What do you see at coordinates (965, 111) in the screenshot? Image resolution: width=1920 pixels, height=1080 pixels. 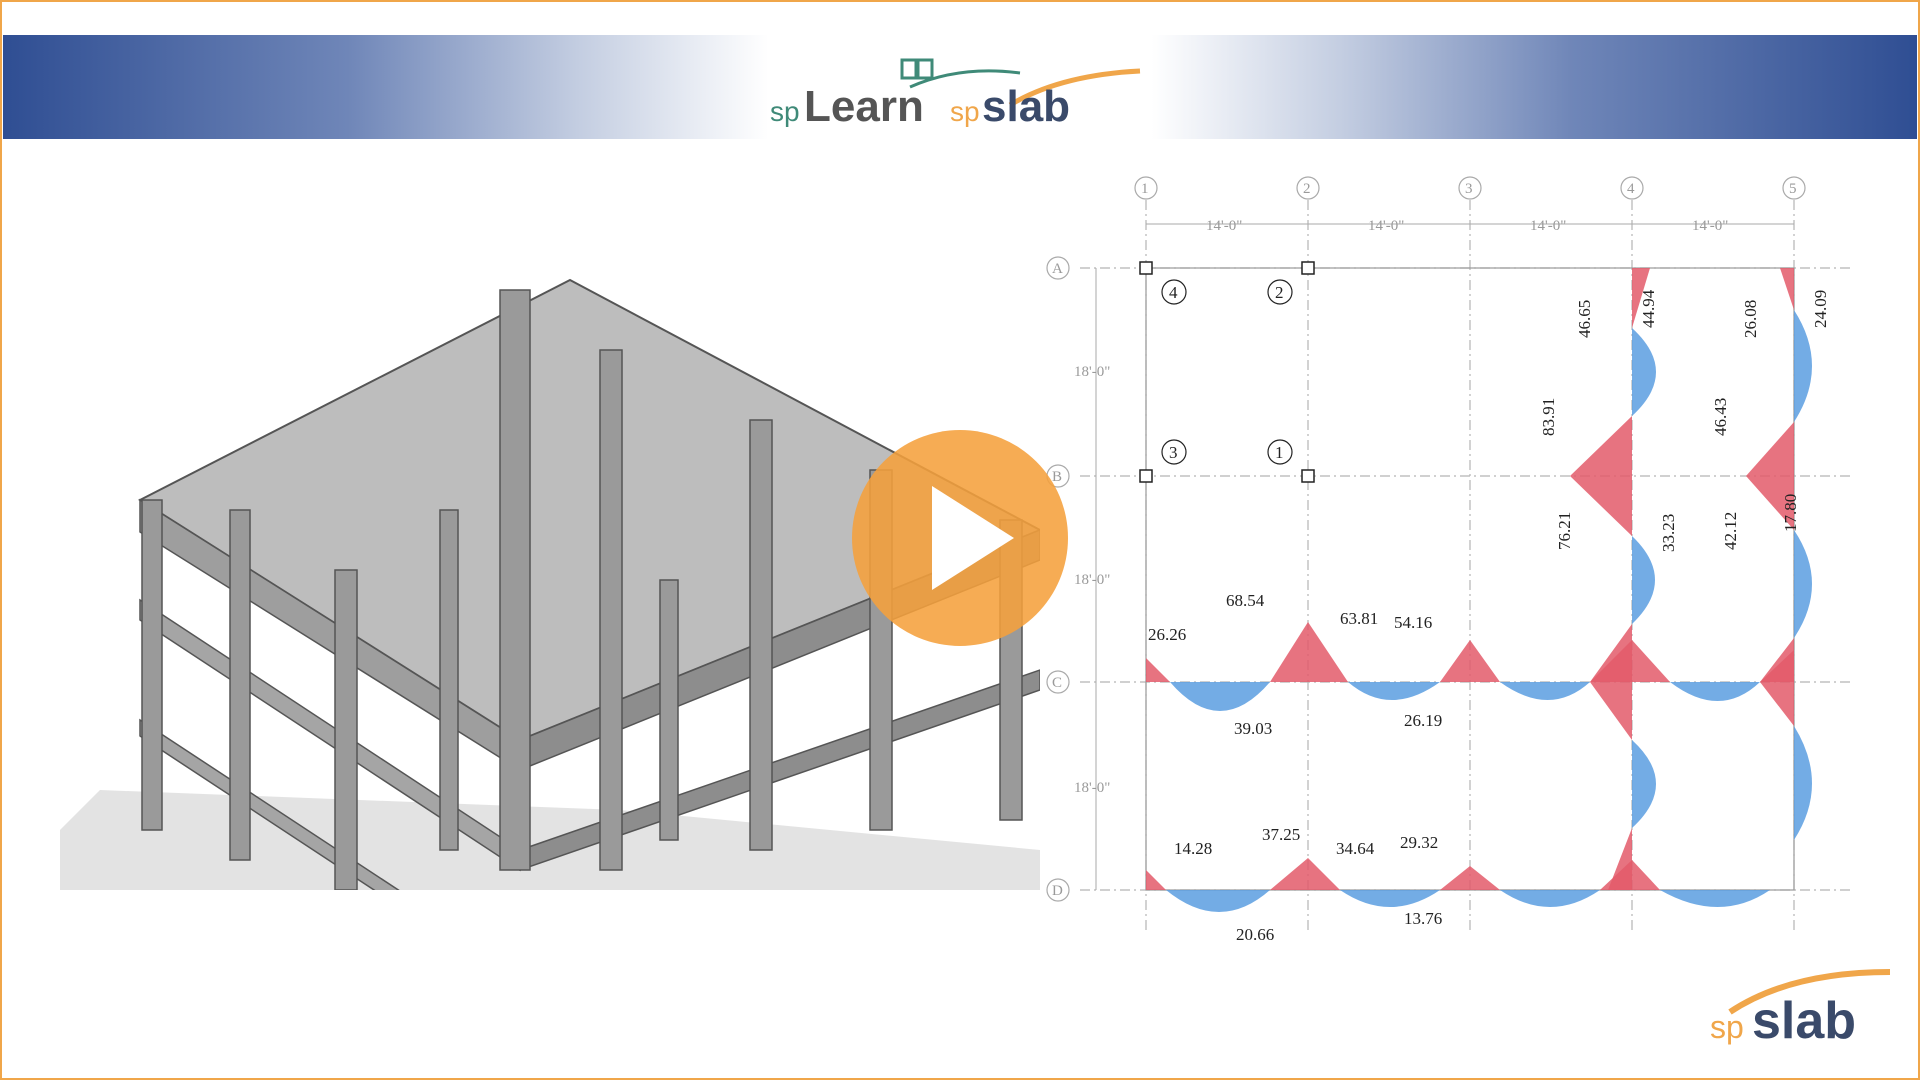 I see `logo-sp-2: sp` at bounding box center [965, 111].